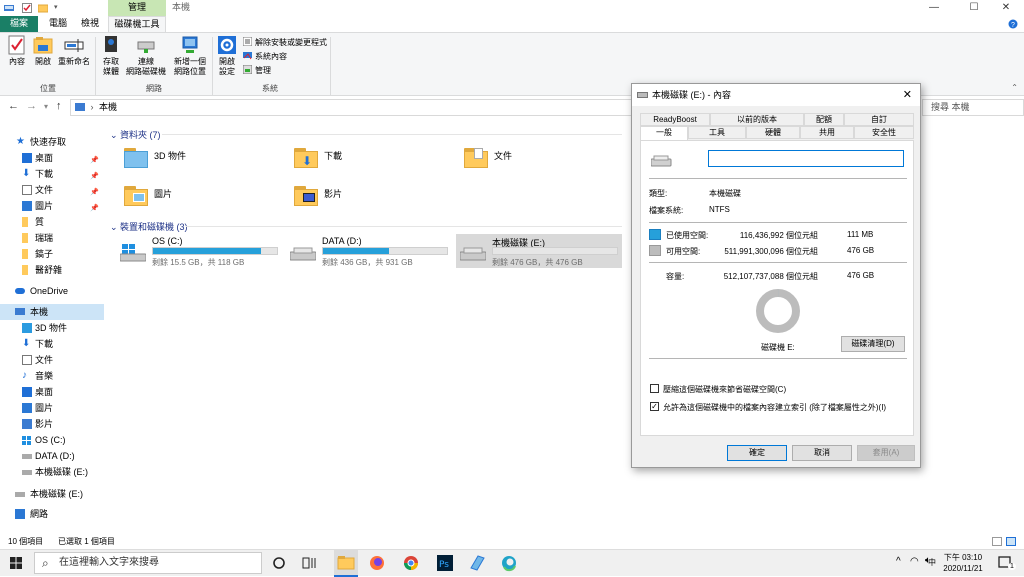 This screenshot has width=1024, height=577. Describe the element at coordinates (539, 251) in the screenshot. I see `drive-tile-e: 本機磁碟 (E:) 剩餘 476 GB，共 476 GB` at that location.